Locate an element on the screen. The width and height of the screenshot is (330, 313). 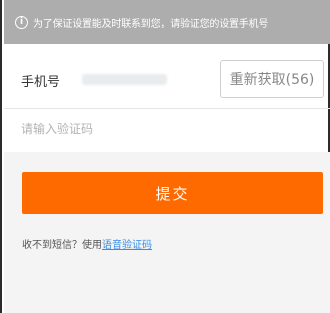
hint-text: 收不到短信？使用 is located at coordinates (62, 245).